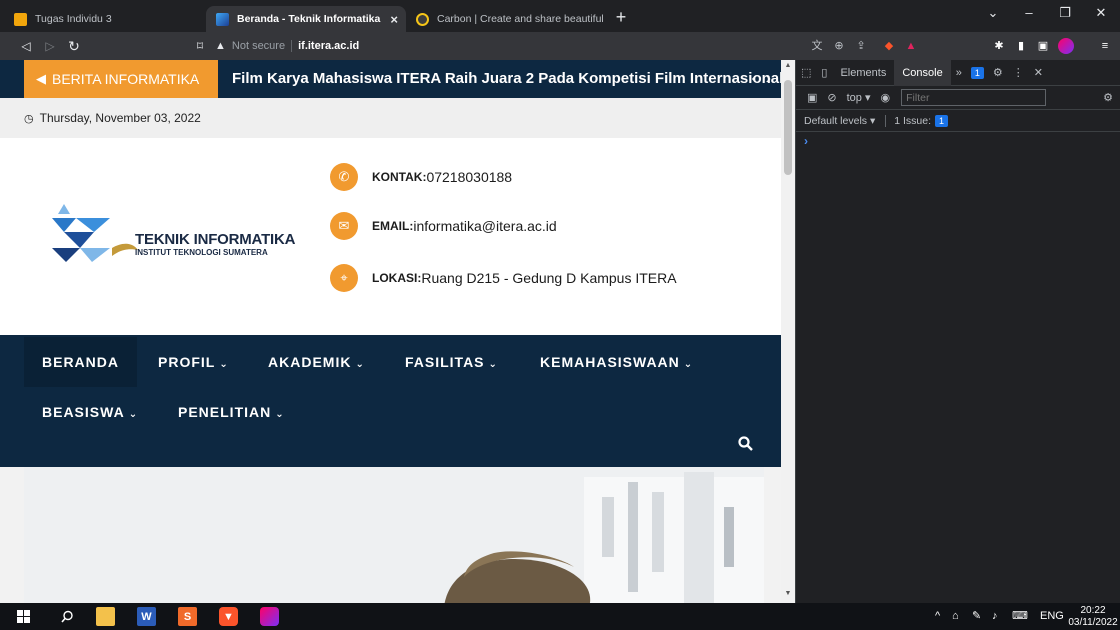  Describe the element at coordinates (610, 362) in the screenshot. I see `nav-label: KEMAHASISWAAN` at that location.